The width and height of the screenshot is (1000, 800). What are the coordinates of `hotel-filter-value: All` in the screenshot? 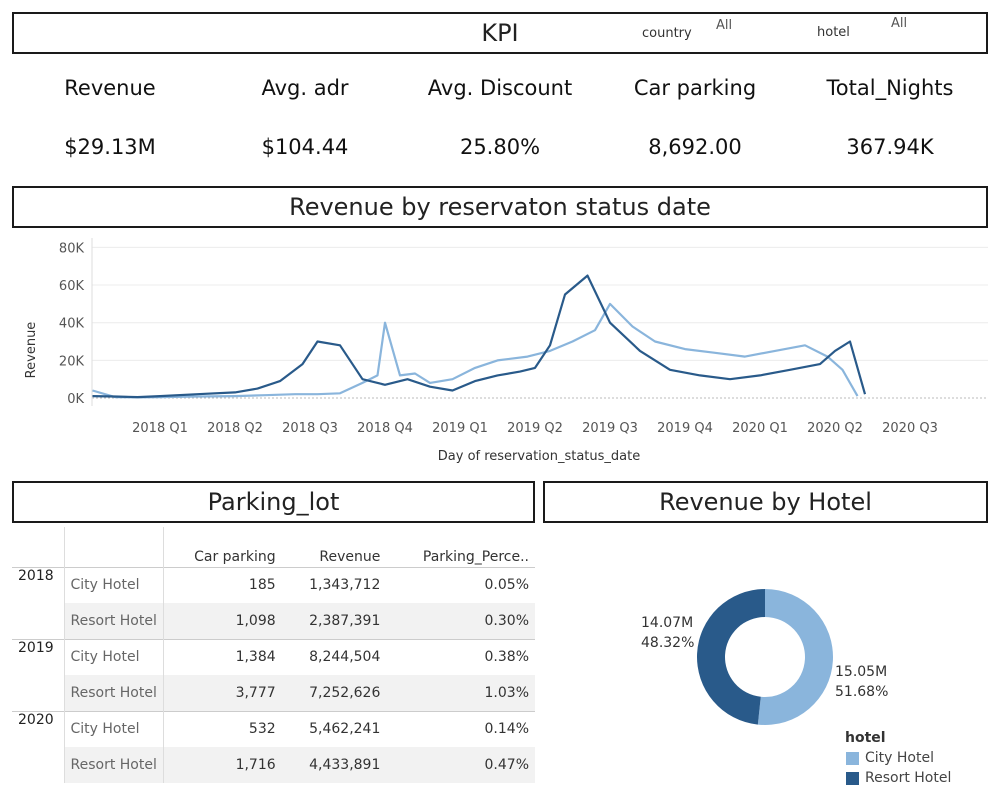 It's located at (899, 23).